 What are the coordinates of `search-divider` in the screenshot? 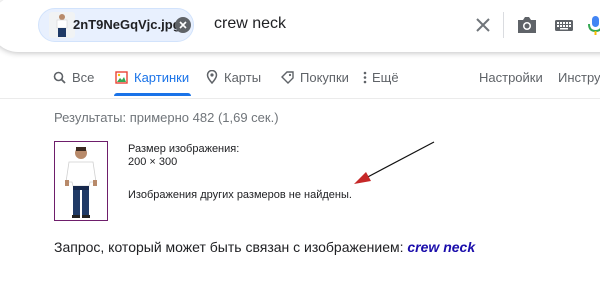 It's located at (503, 25).